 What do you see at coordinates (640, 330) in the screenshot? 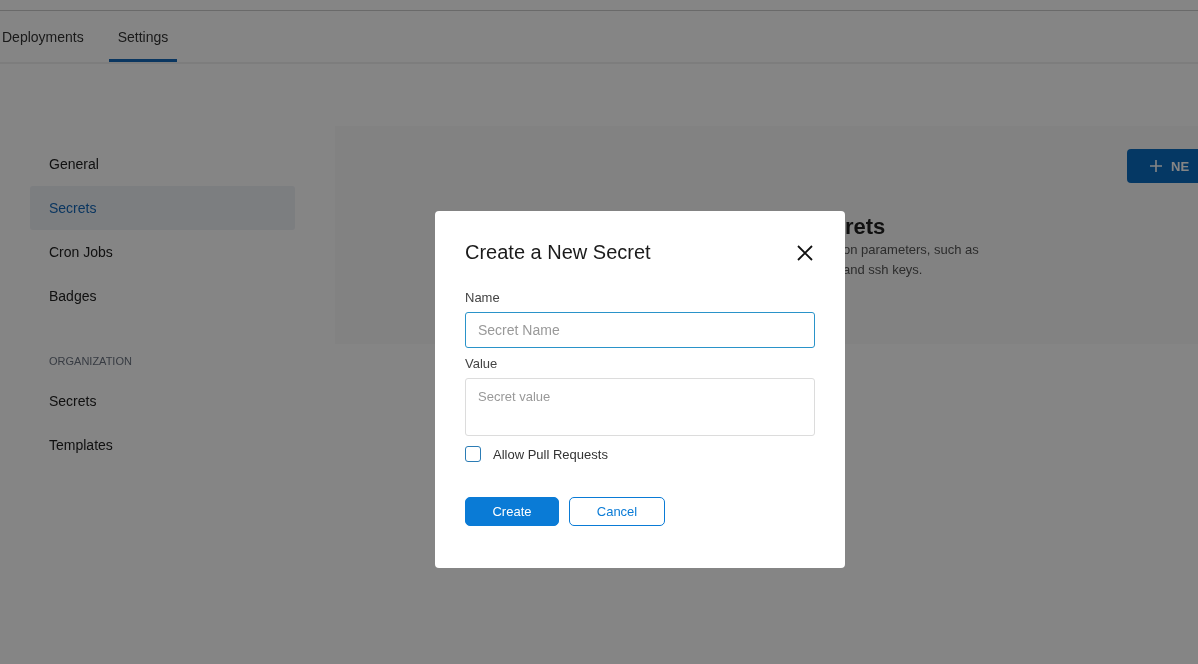
I see `name-field: Secret Name` at bounding box center [640, 330].